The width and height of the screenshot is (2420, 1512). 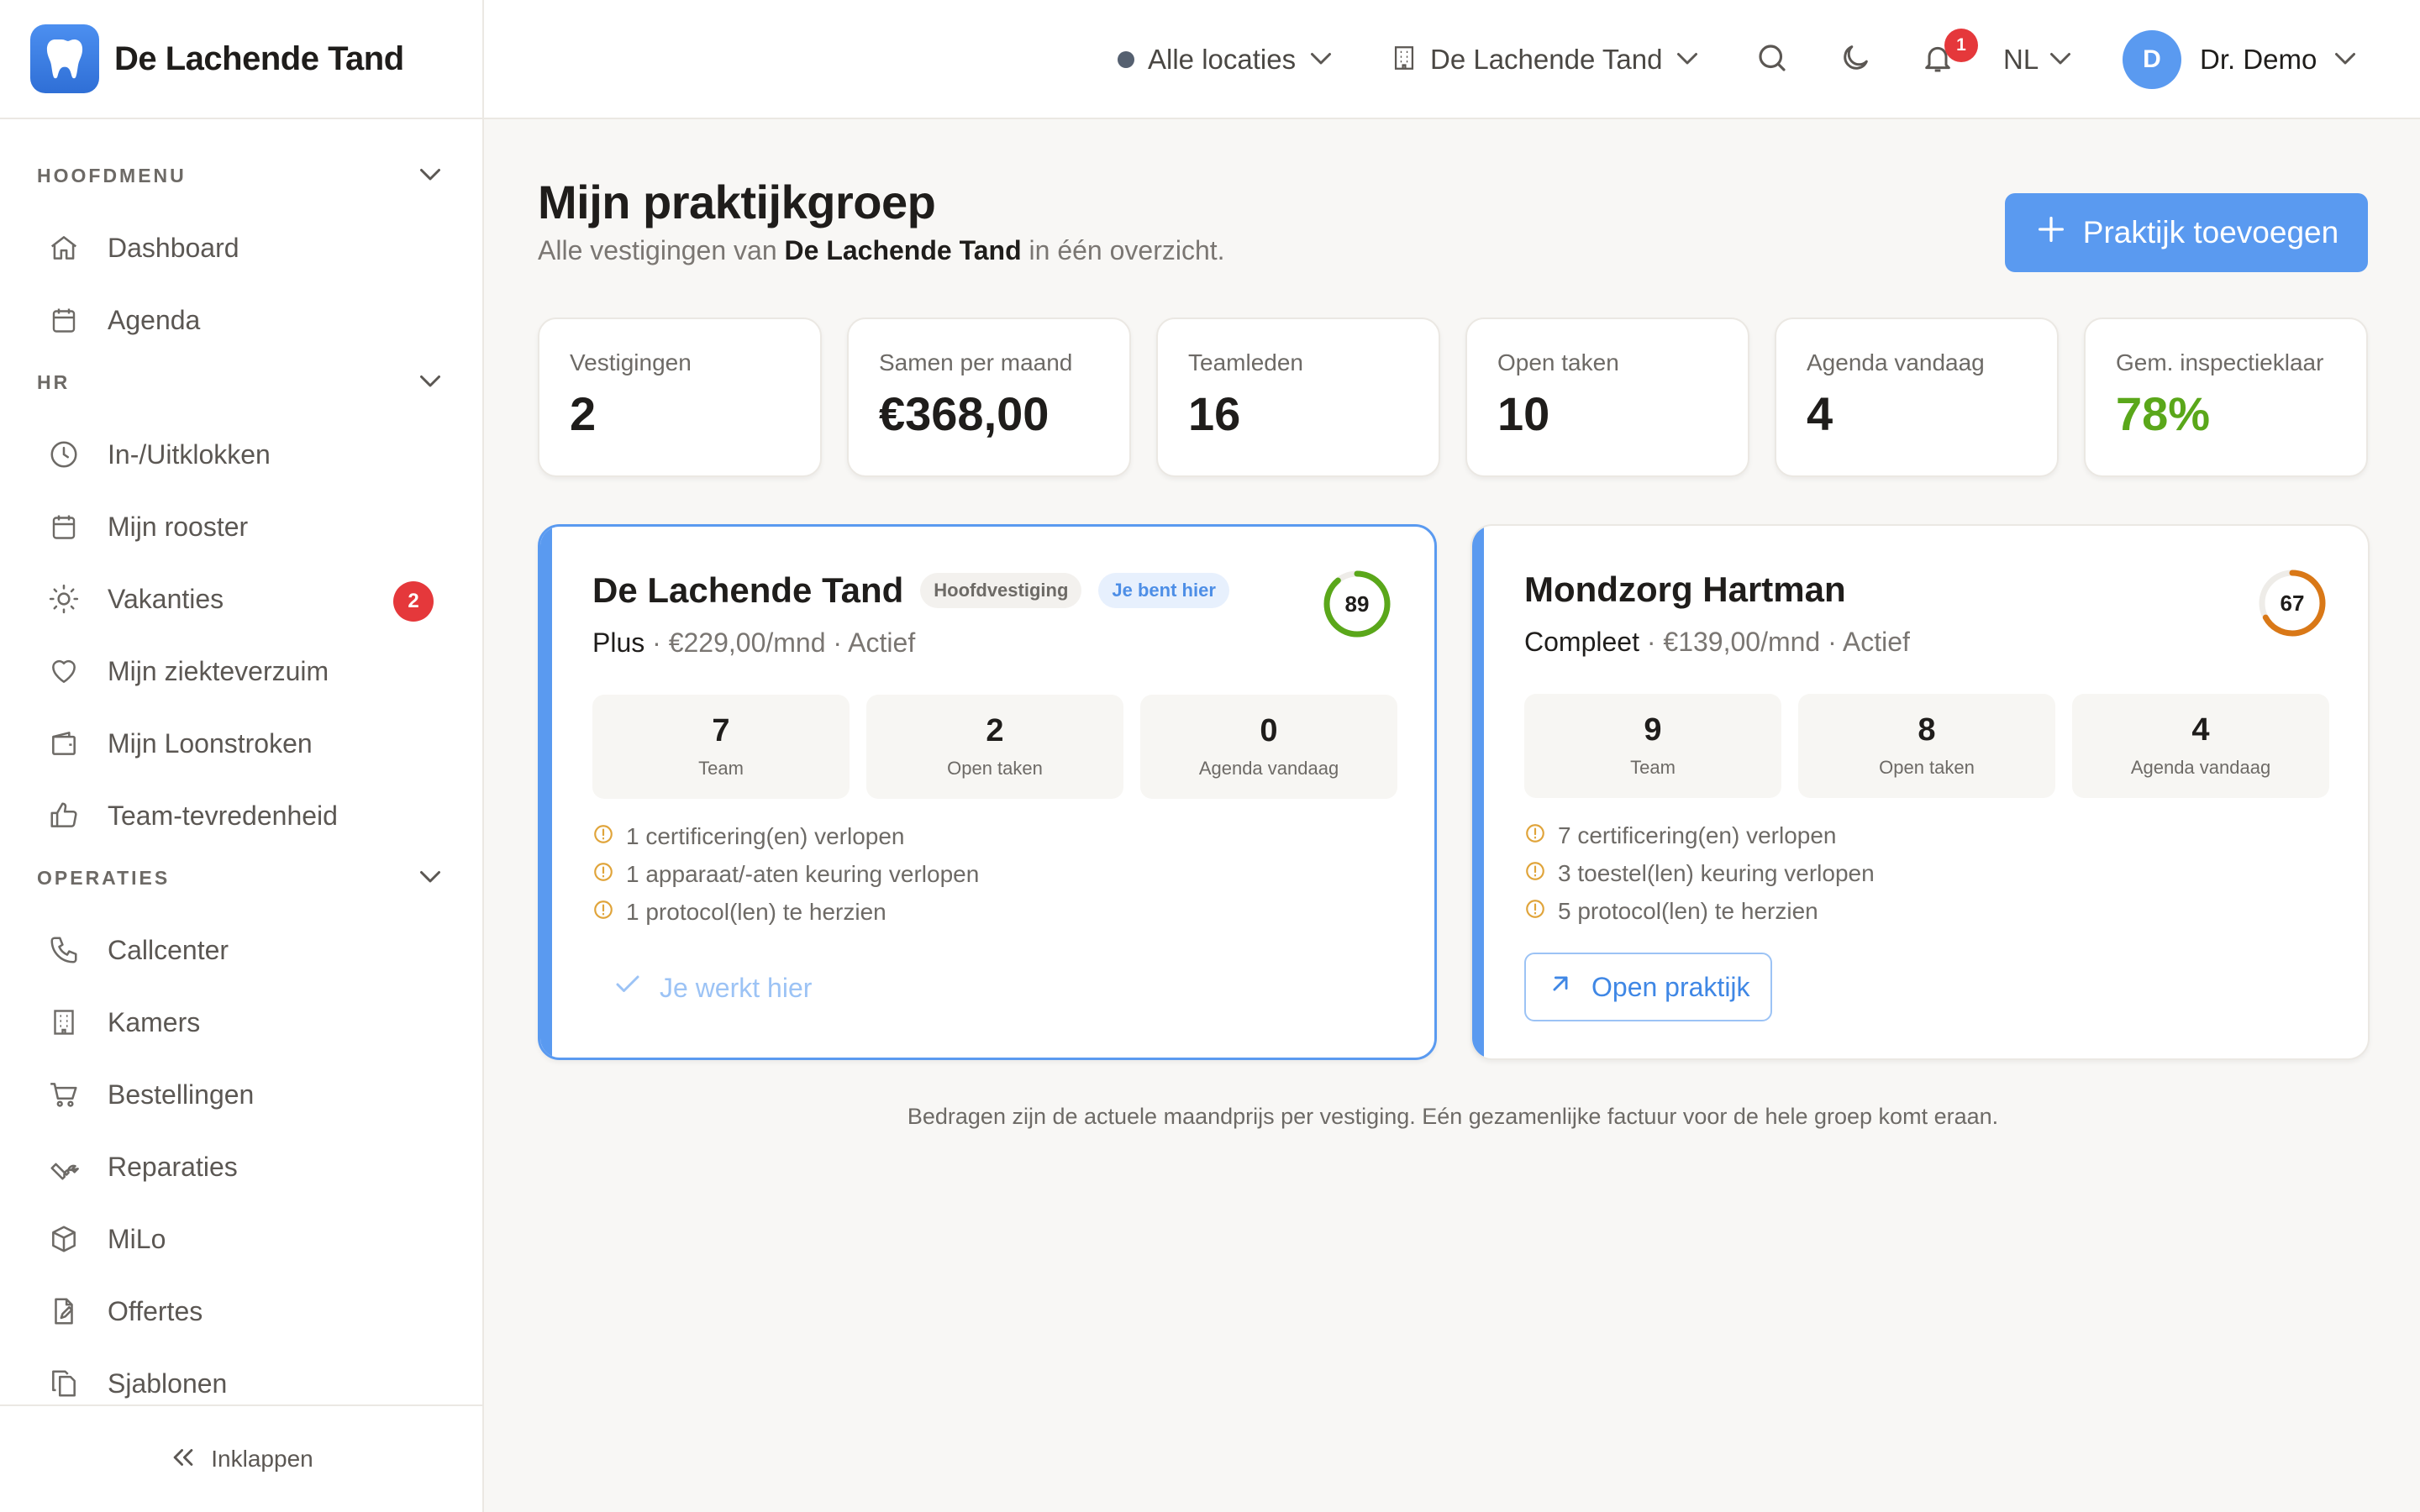 I want to click on chevrons-left-icon, so click(x=183, y=1459).